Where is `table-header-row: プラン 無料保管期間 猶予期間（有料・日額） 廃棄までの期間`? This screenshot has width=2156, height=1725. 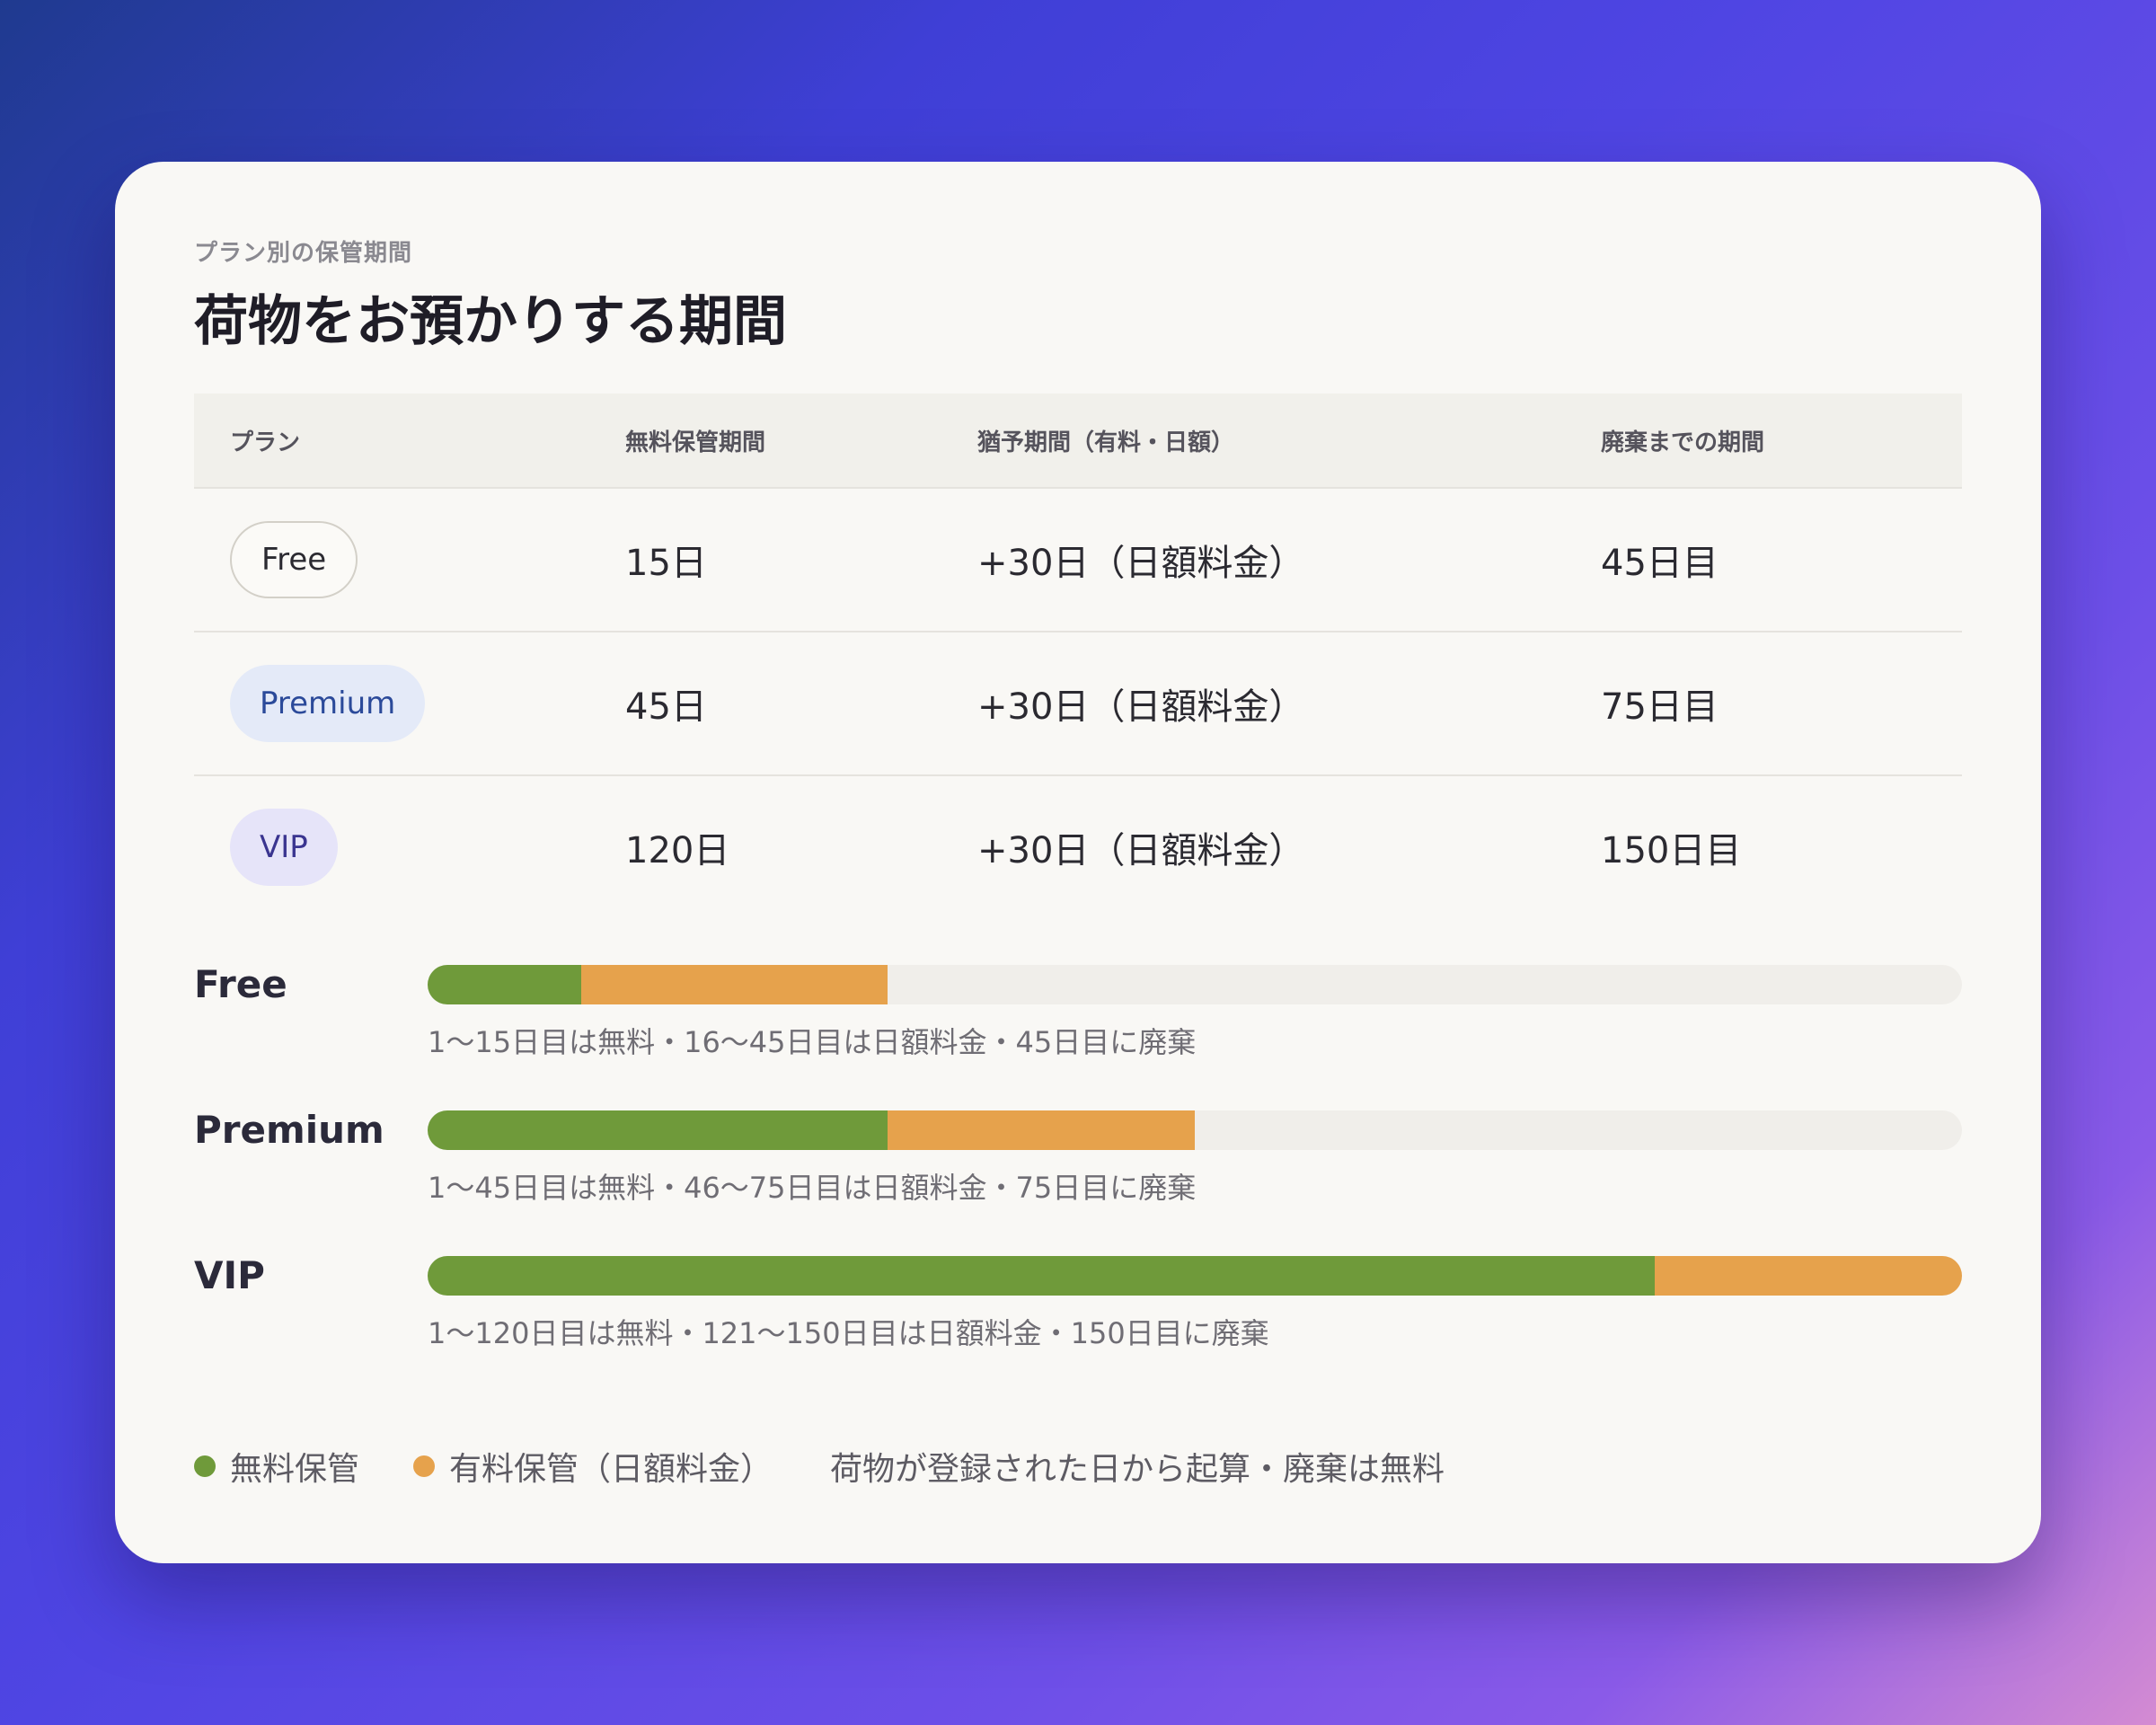
table-header-row: プラン 無料保管期間 猶予期間（有料・日額） 廃棄までの期間 is located at coordinates (1078, 442).